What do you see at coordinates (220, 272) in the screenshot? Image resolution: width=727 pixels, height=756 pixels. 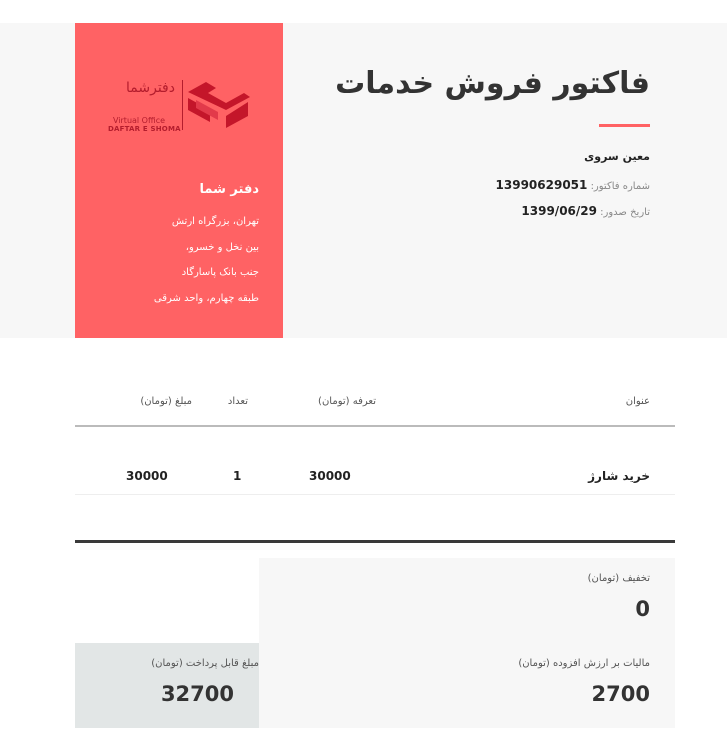 I see `address-line-3: جنب بانک پاسارگاد` at bounding box center [220, 272].